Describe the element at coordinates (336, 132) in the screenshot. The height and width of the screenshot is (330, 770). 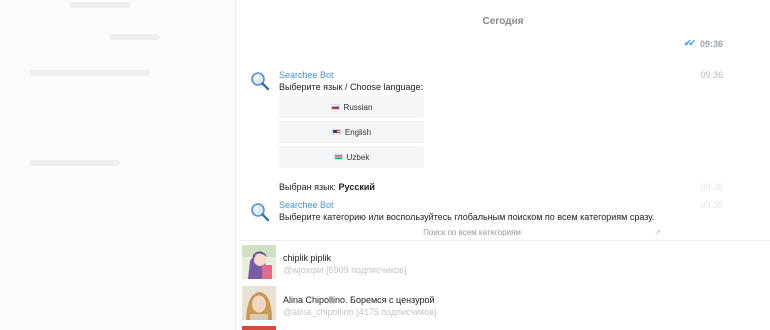
I see `us-flag-icon` at that location.